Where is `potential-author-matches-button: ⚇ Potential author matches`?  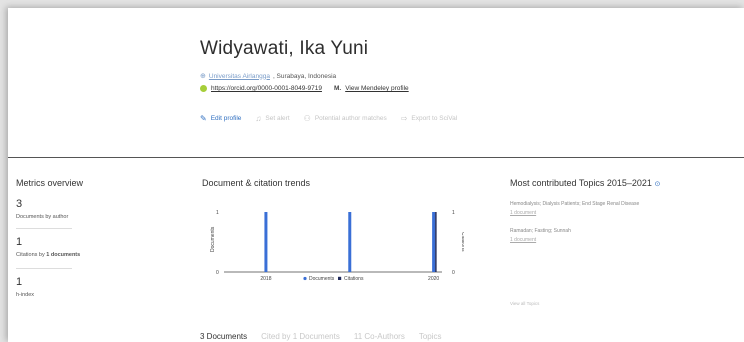
potential-author-matches-button: ⚇ Potential author matches is located at coordinates (345, 118).